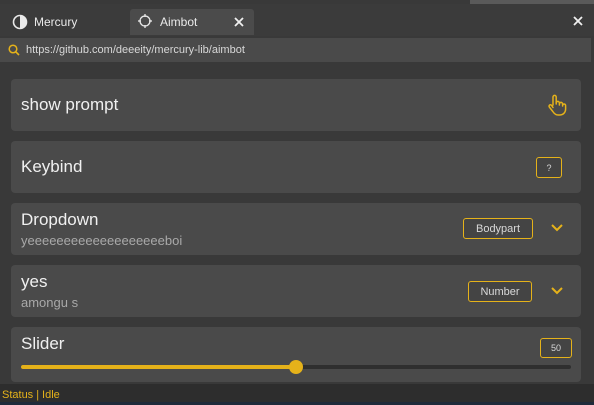 Image resolution: width=594 pixels, height=405 pixels. Describe the element at coordinates (43, 343) in the screenshot. I see `slider-title: Slider` at that location.